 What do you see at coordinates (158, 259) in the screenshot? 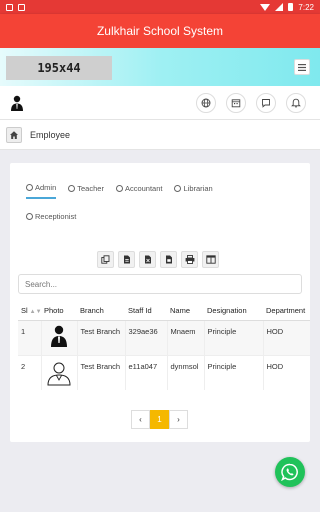
I see `export-toolbar` at bounding box center [158, 259].